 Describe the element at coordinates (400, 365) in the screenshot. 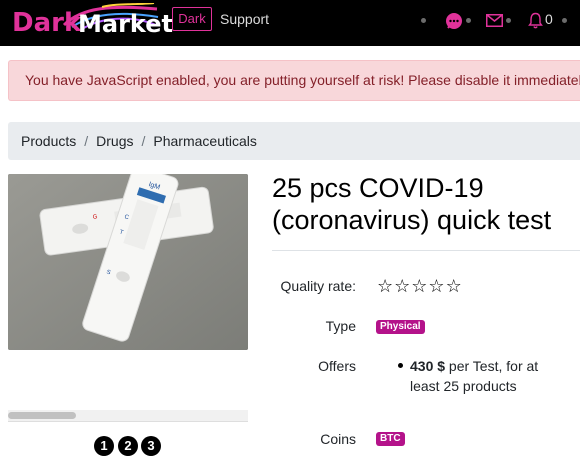

I see `offer-bullet` at that location.